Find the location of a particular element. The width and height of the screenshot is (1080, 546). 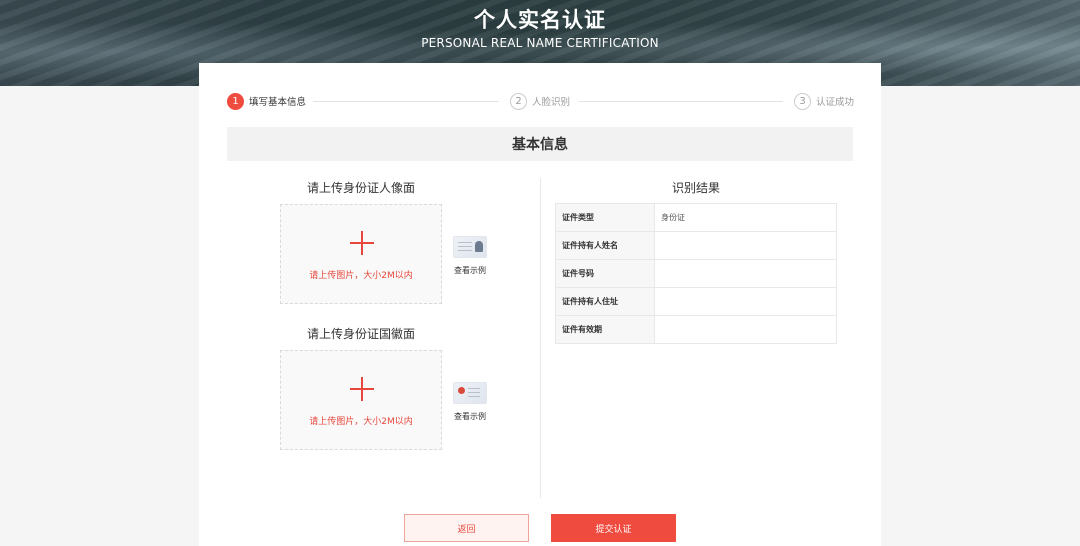

upload-back-dropzone: 请上传图片，大小2M以内 is located at coordinates (361, 400).